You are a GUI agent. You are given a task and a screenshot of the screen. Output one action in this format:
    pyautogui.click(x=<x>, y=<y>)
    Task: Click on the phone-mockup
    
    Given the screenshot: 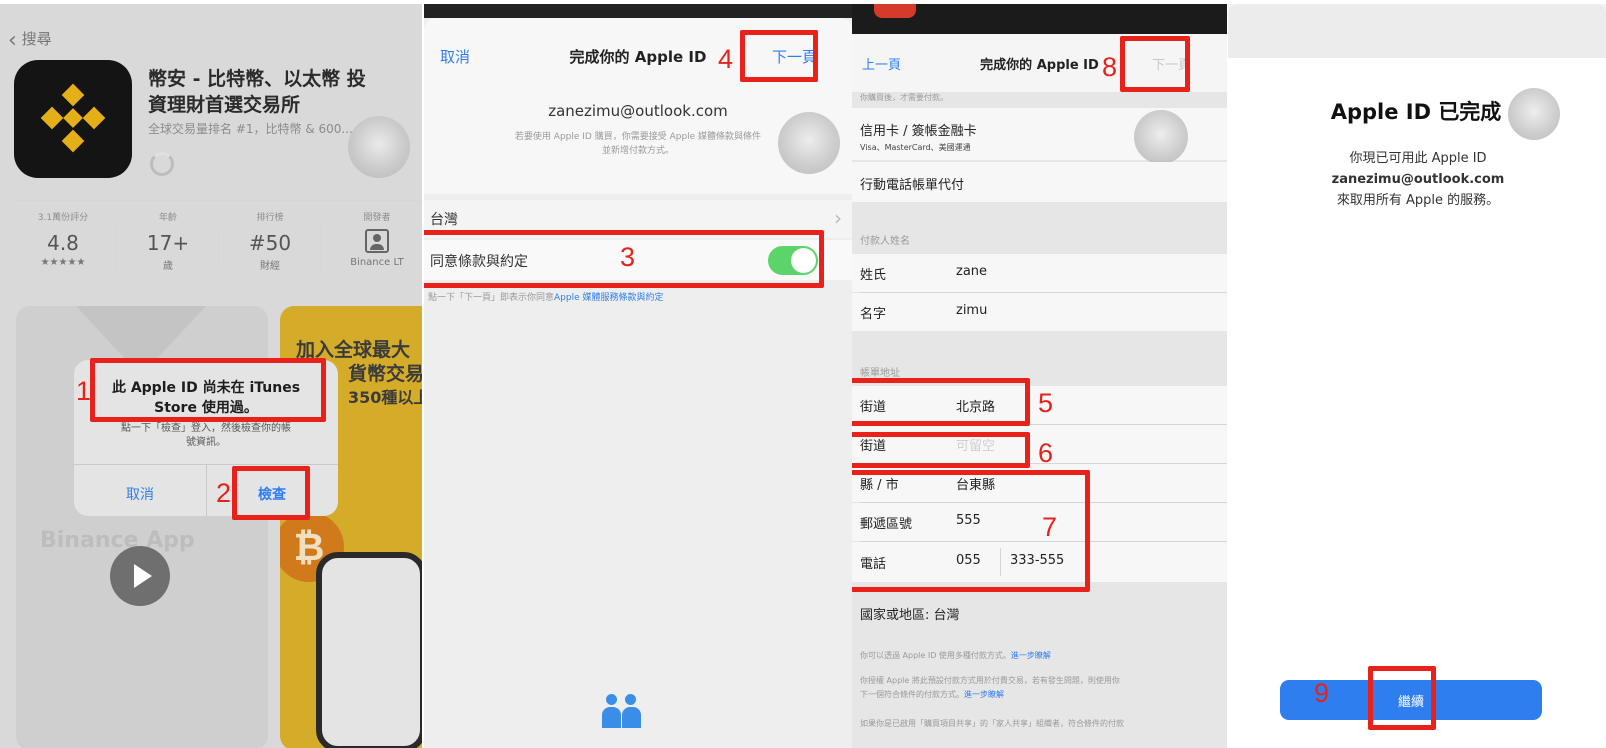 What is the action you would take?
    pyautogui.click(x=369, y=650)
    